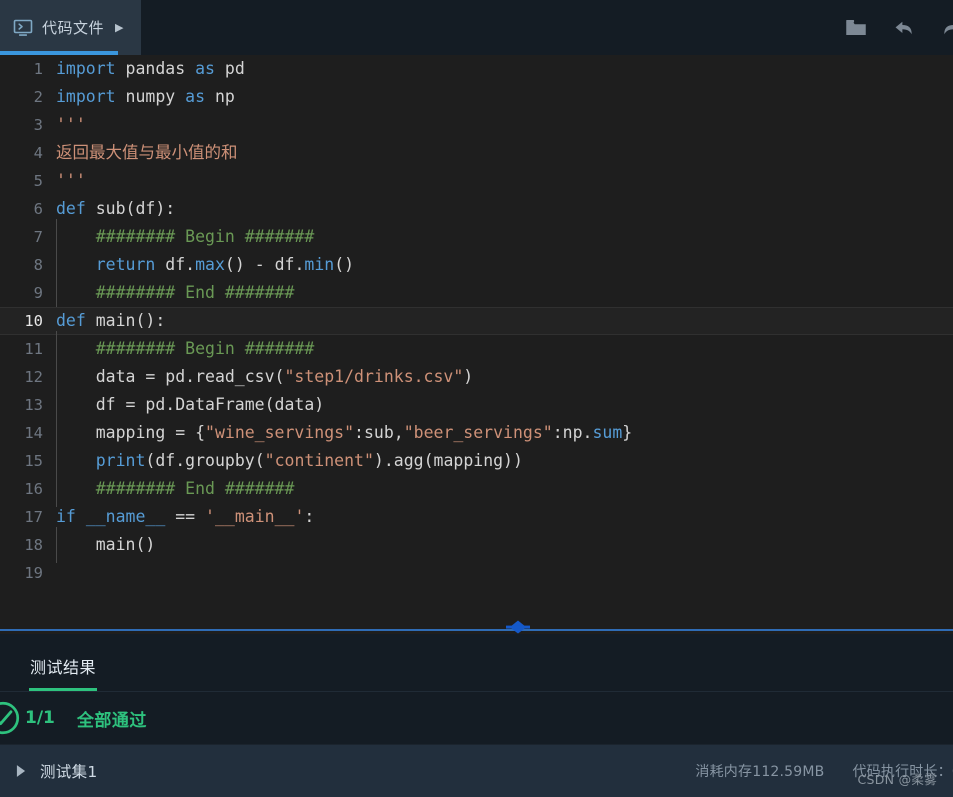 Image resolution: width=953 pixels, height=797 pixels. What do you see at coordinates (476, 237) in the screenshot?
I see `code-line: 7 ######## Begin #######` at bounding box center [476, 237].